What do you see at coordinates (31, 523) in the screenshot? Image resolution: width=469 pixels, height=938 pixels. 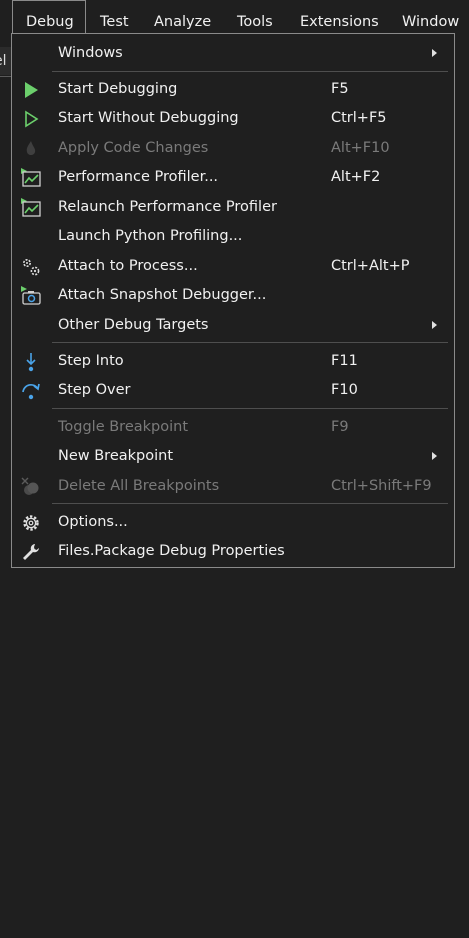 I see `gear-icon` at bounding box center [31, 523].